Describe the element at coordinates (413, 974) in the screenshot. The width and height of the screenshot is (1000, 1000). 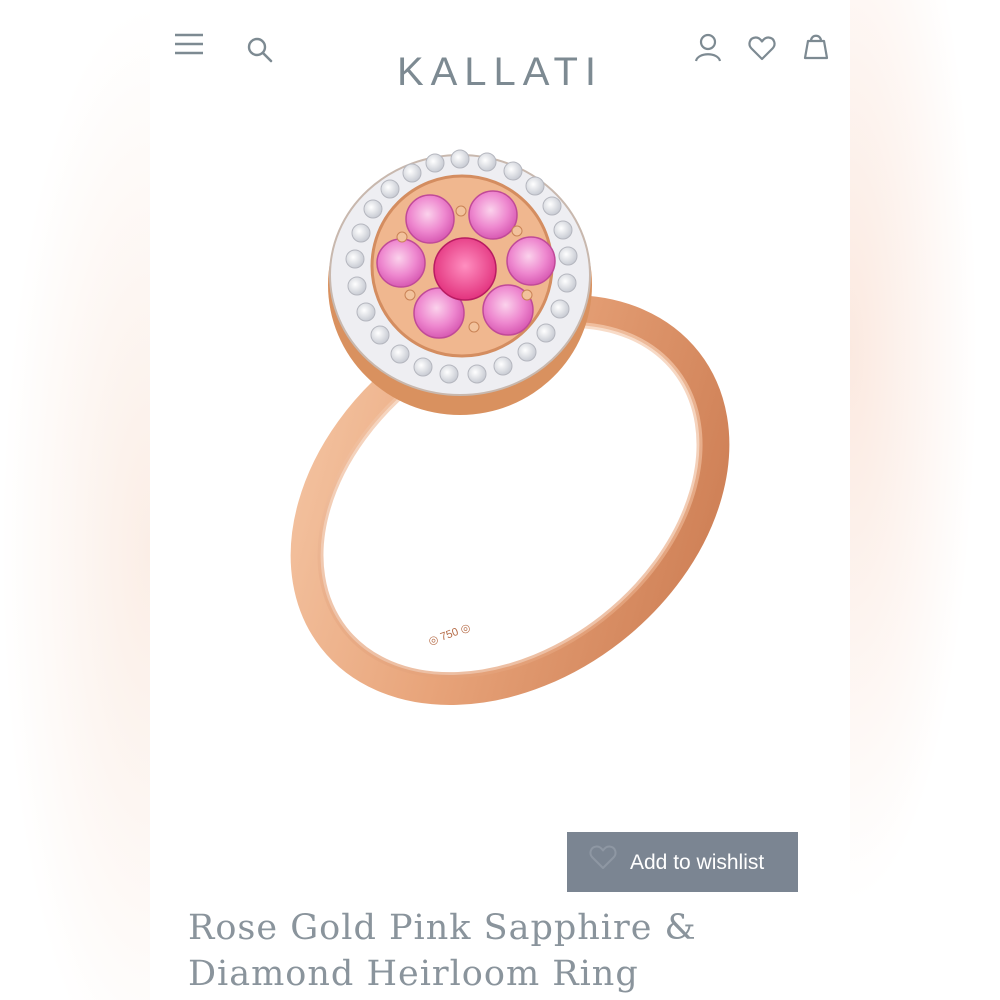
I see `product-title-line-2: Diamond Heirloom Ring` at that location.